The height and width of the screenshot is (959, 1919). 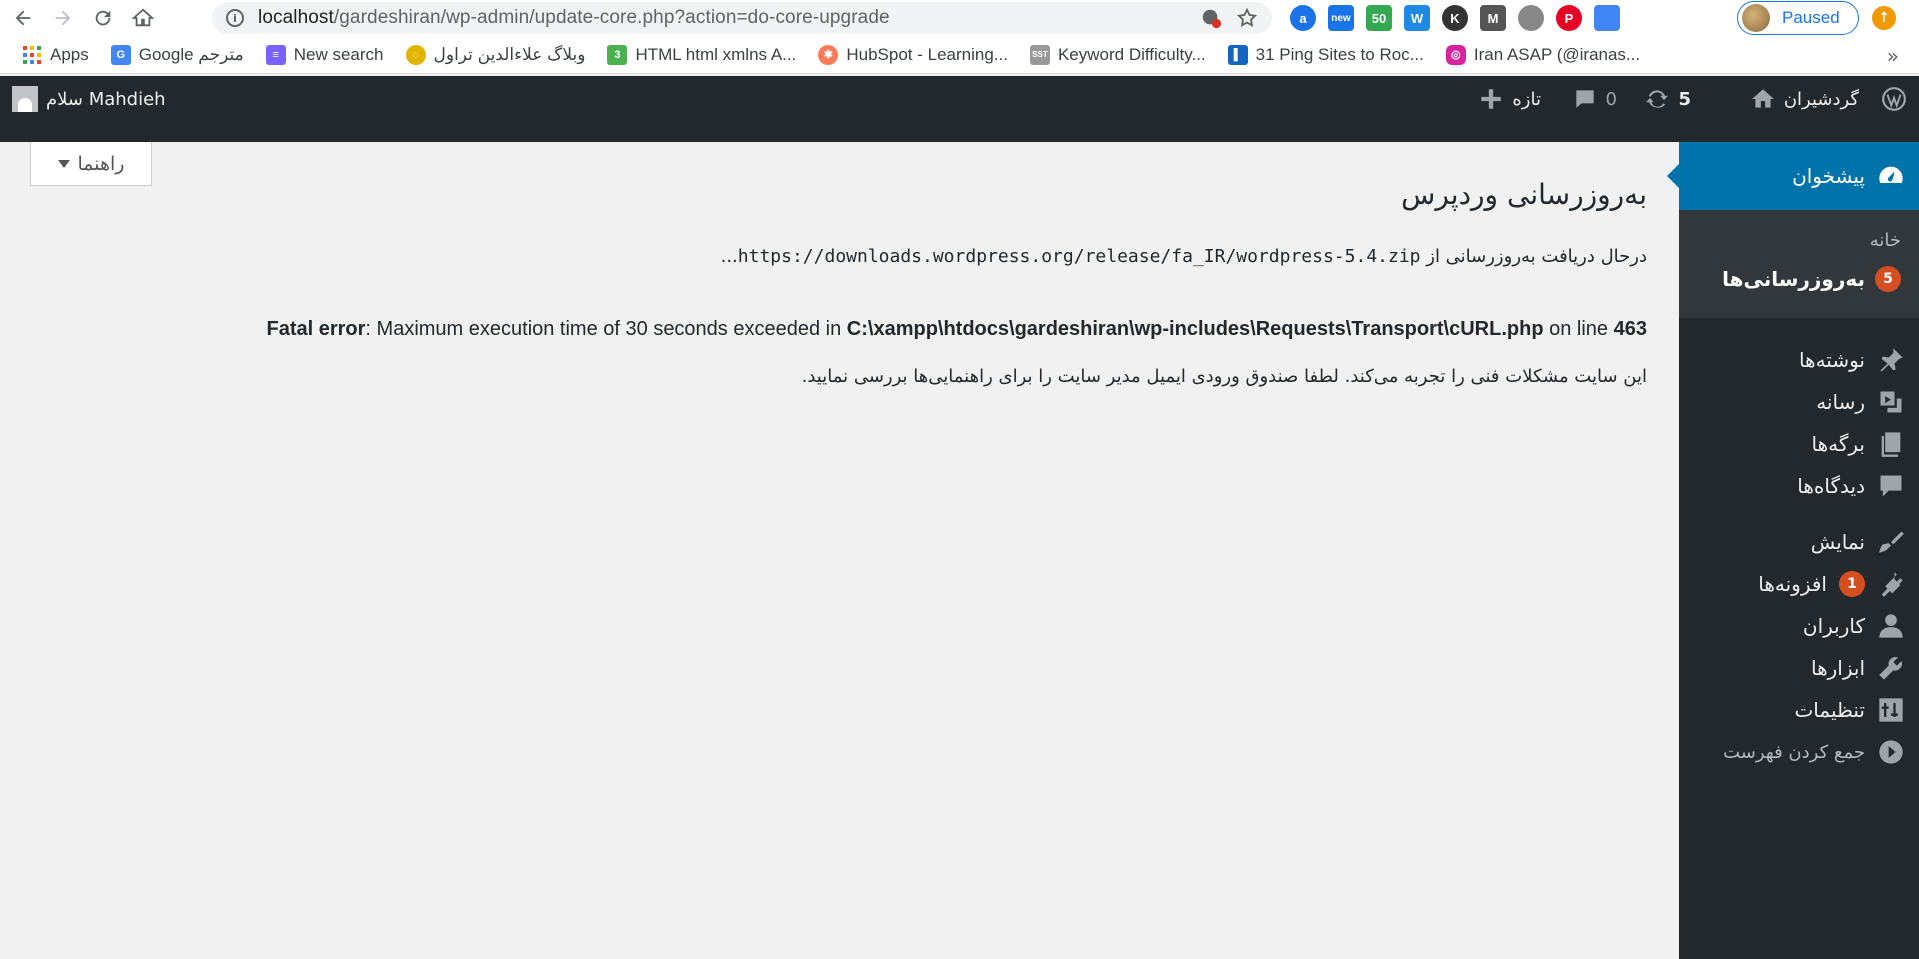 What do you see at coordinates (1799, 542) in the screenshot?
I see `sidebar-item-appearance: نمایش` at bounding box center [1799, 542].